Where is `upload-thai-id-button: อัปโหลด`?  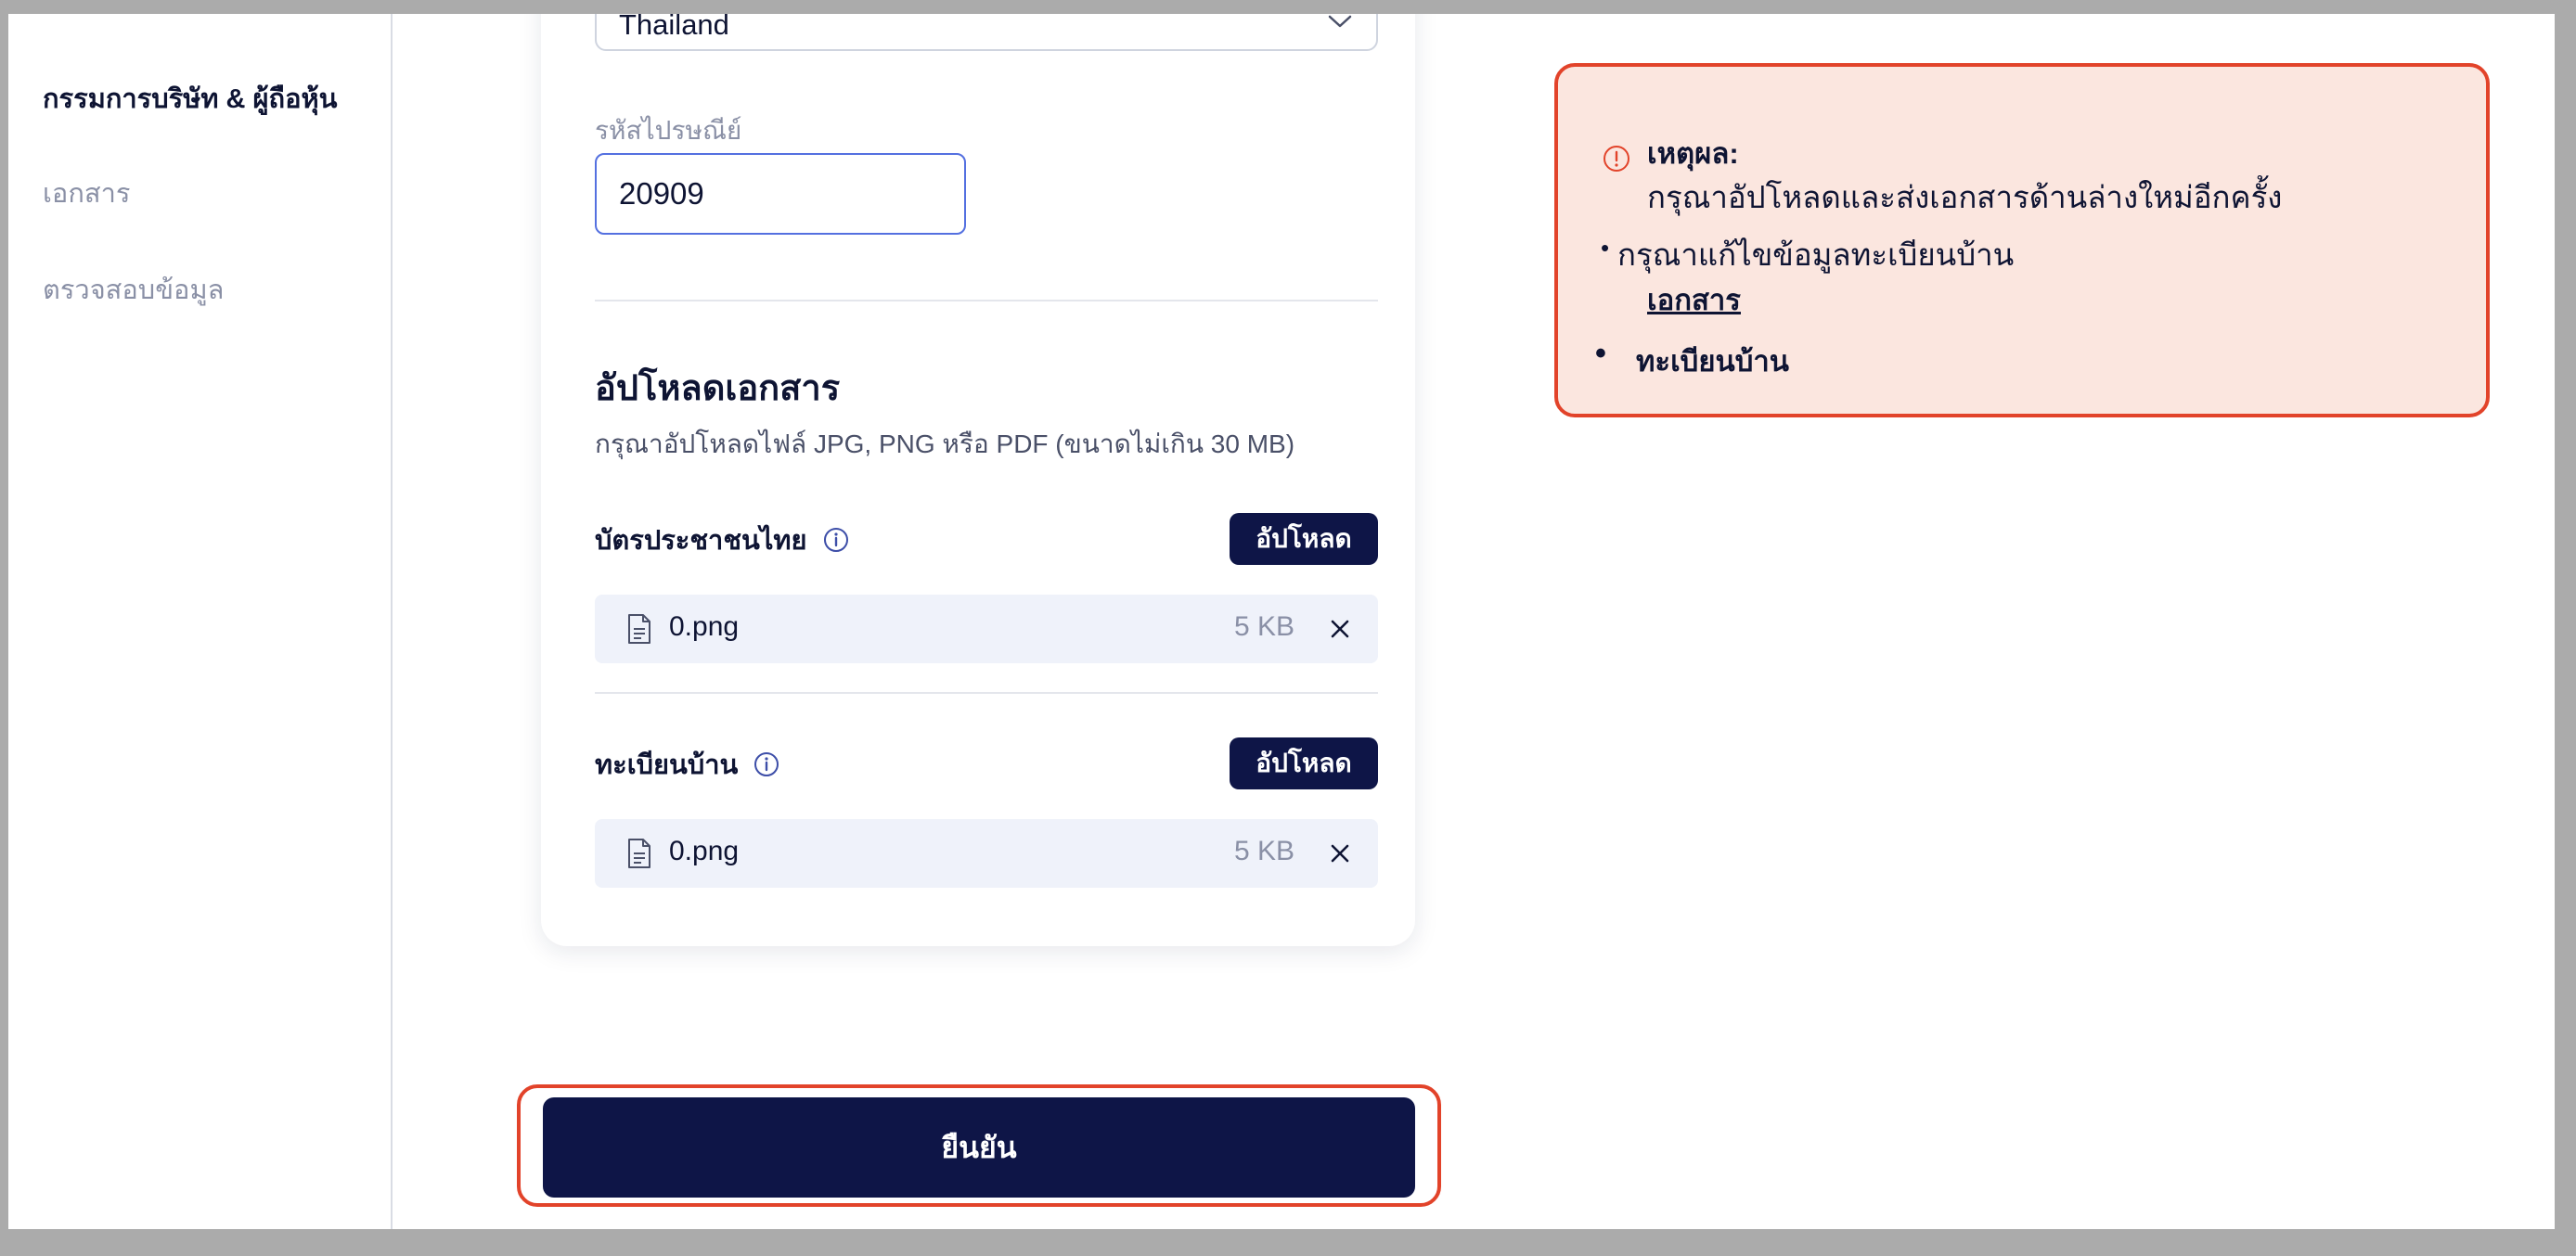 upload-thai-id-button: อัปโหลด is located at coordinates (1304, 539).